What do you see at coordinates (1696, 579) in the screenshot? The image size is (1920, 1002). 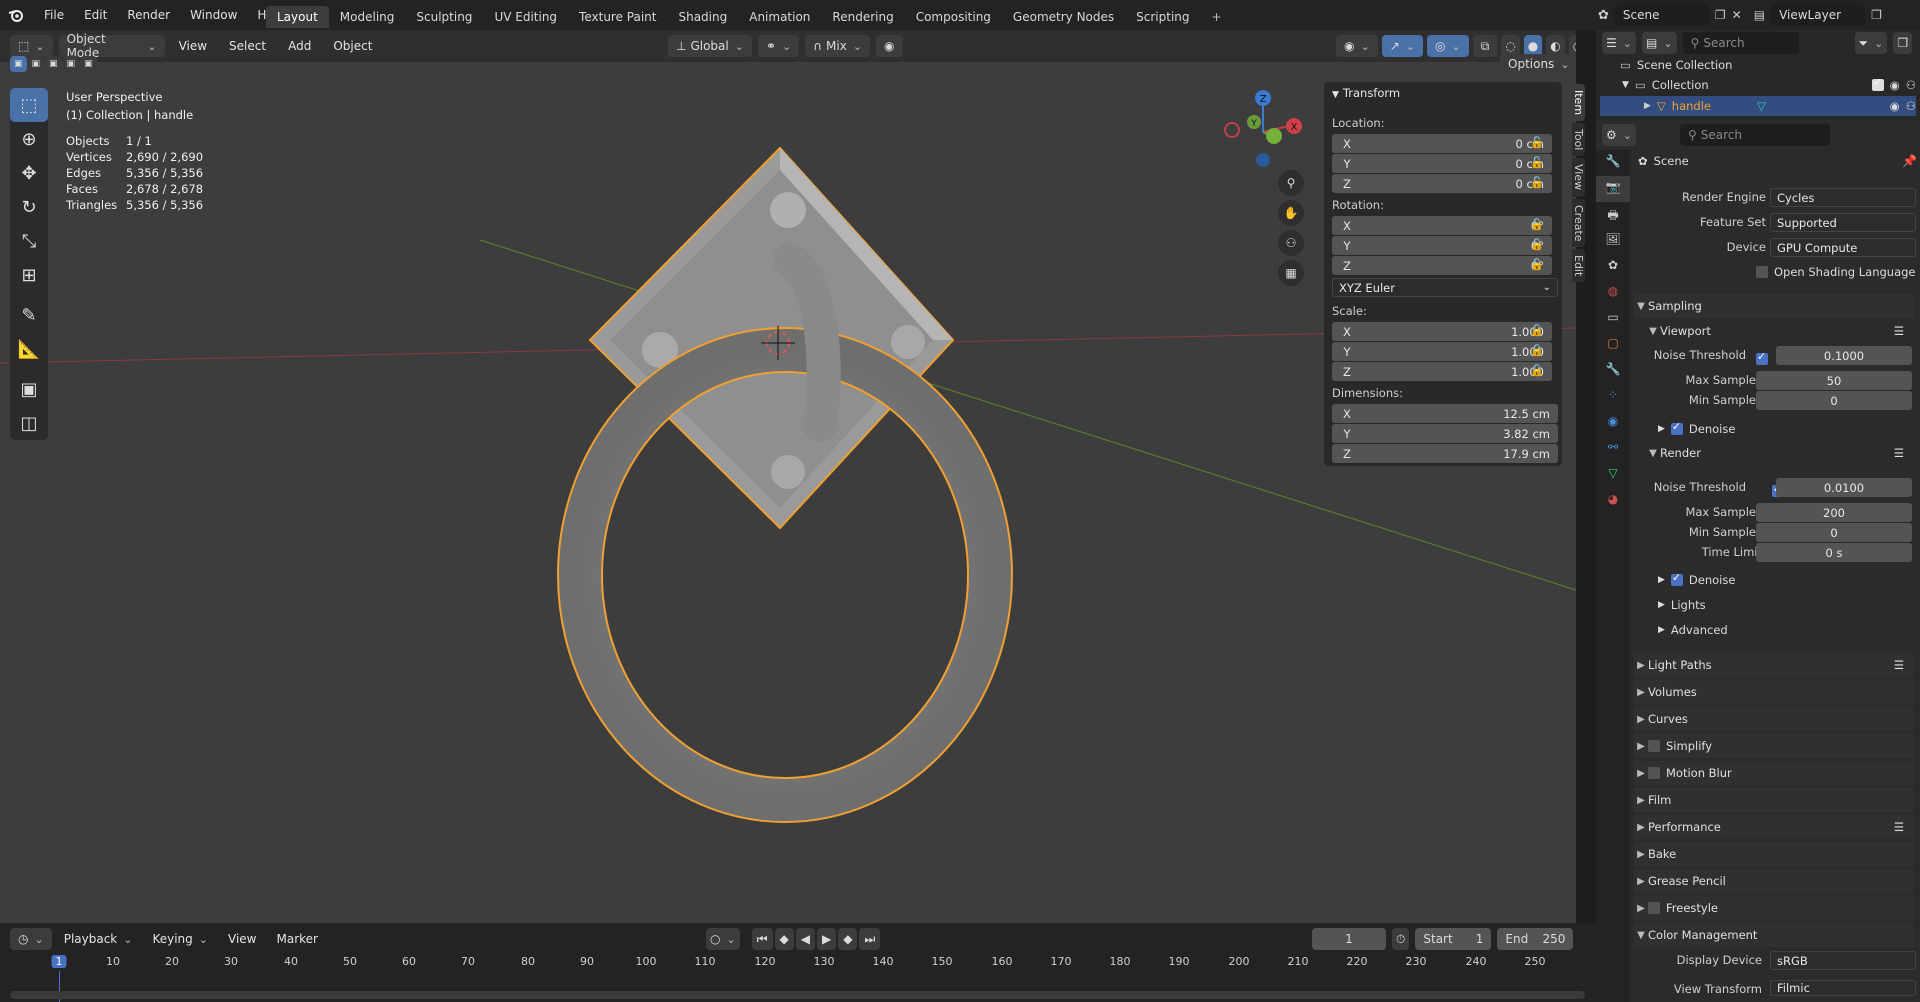 I see `render-denoise-row: ▶ Denoise` at bounding box center [1696, 579].